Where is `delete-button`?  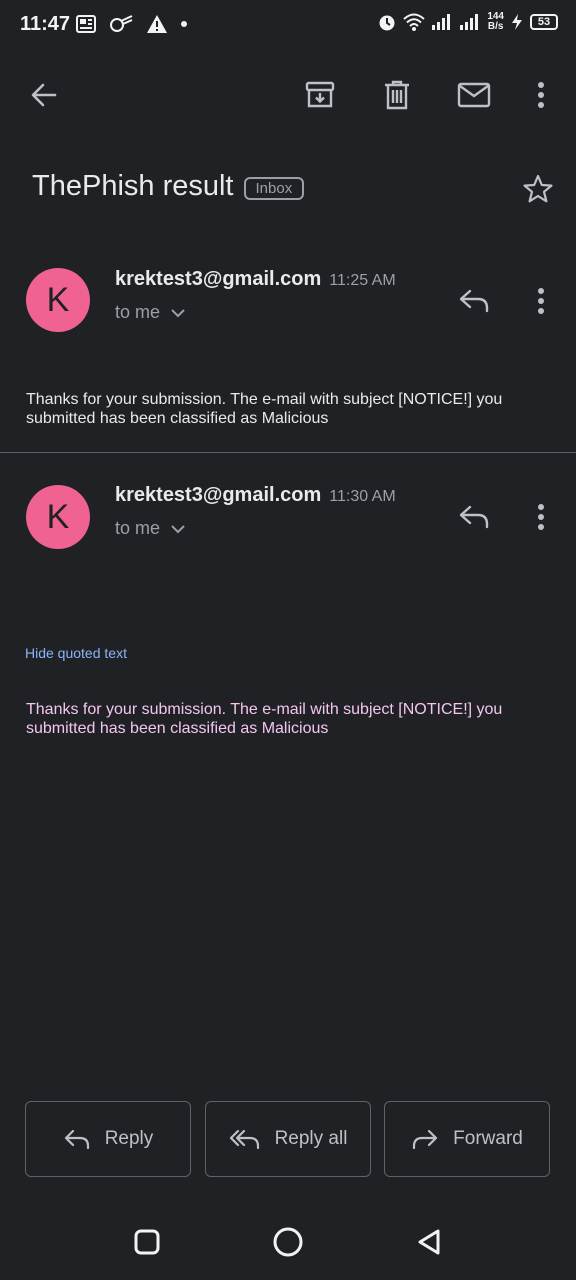
delete-button is located at coordinates (397, 95).